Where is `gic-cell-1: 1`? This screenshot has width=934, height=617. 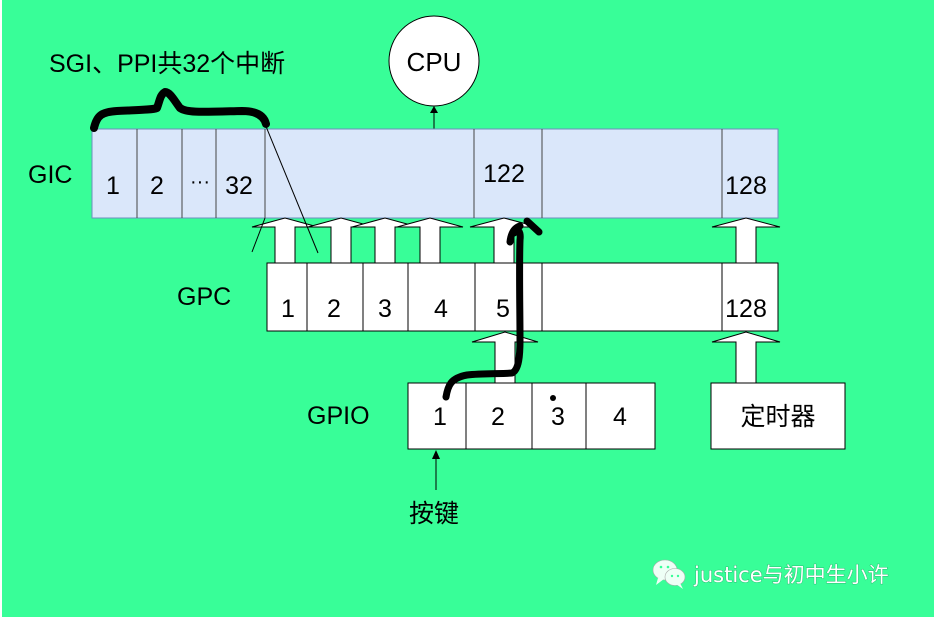
gic-cell-1: 1 is located at coordinates (113, 186).